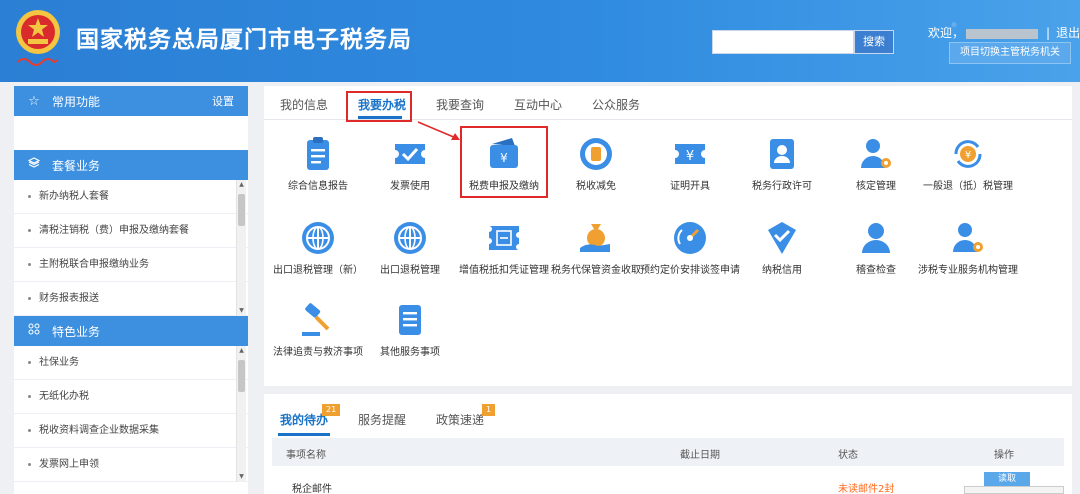  I want to click on person-icon, so click(876, 238).